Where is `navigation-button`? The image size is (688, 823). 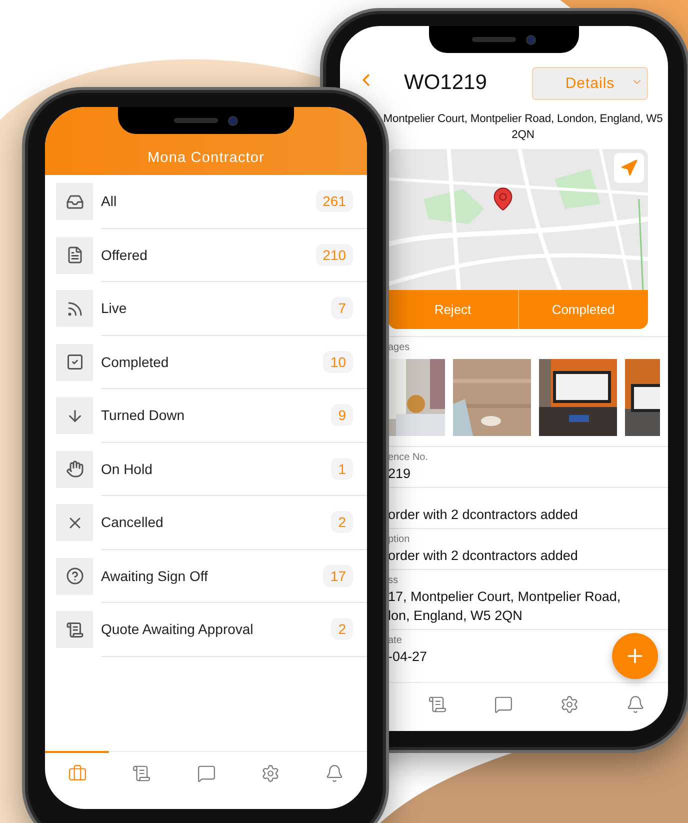 navigation-button is located at coordinates (629, 168).